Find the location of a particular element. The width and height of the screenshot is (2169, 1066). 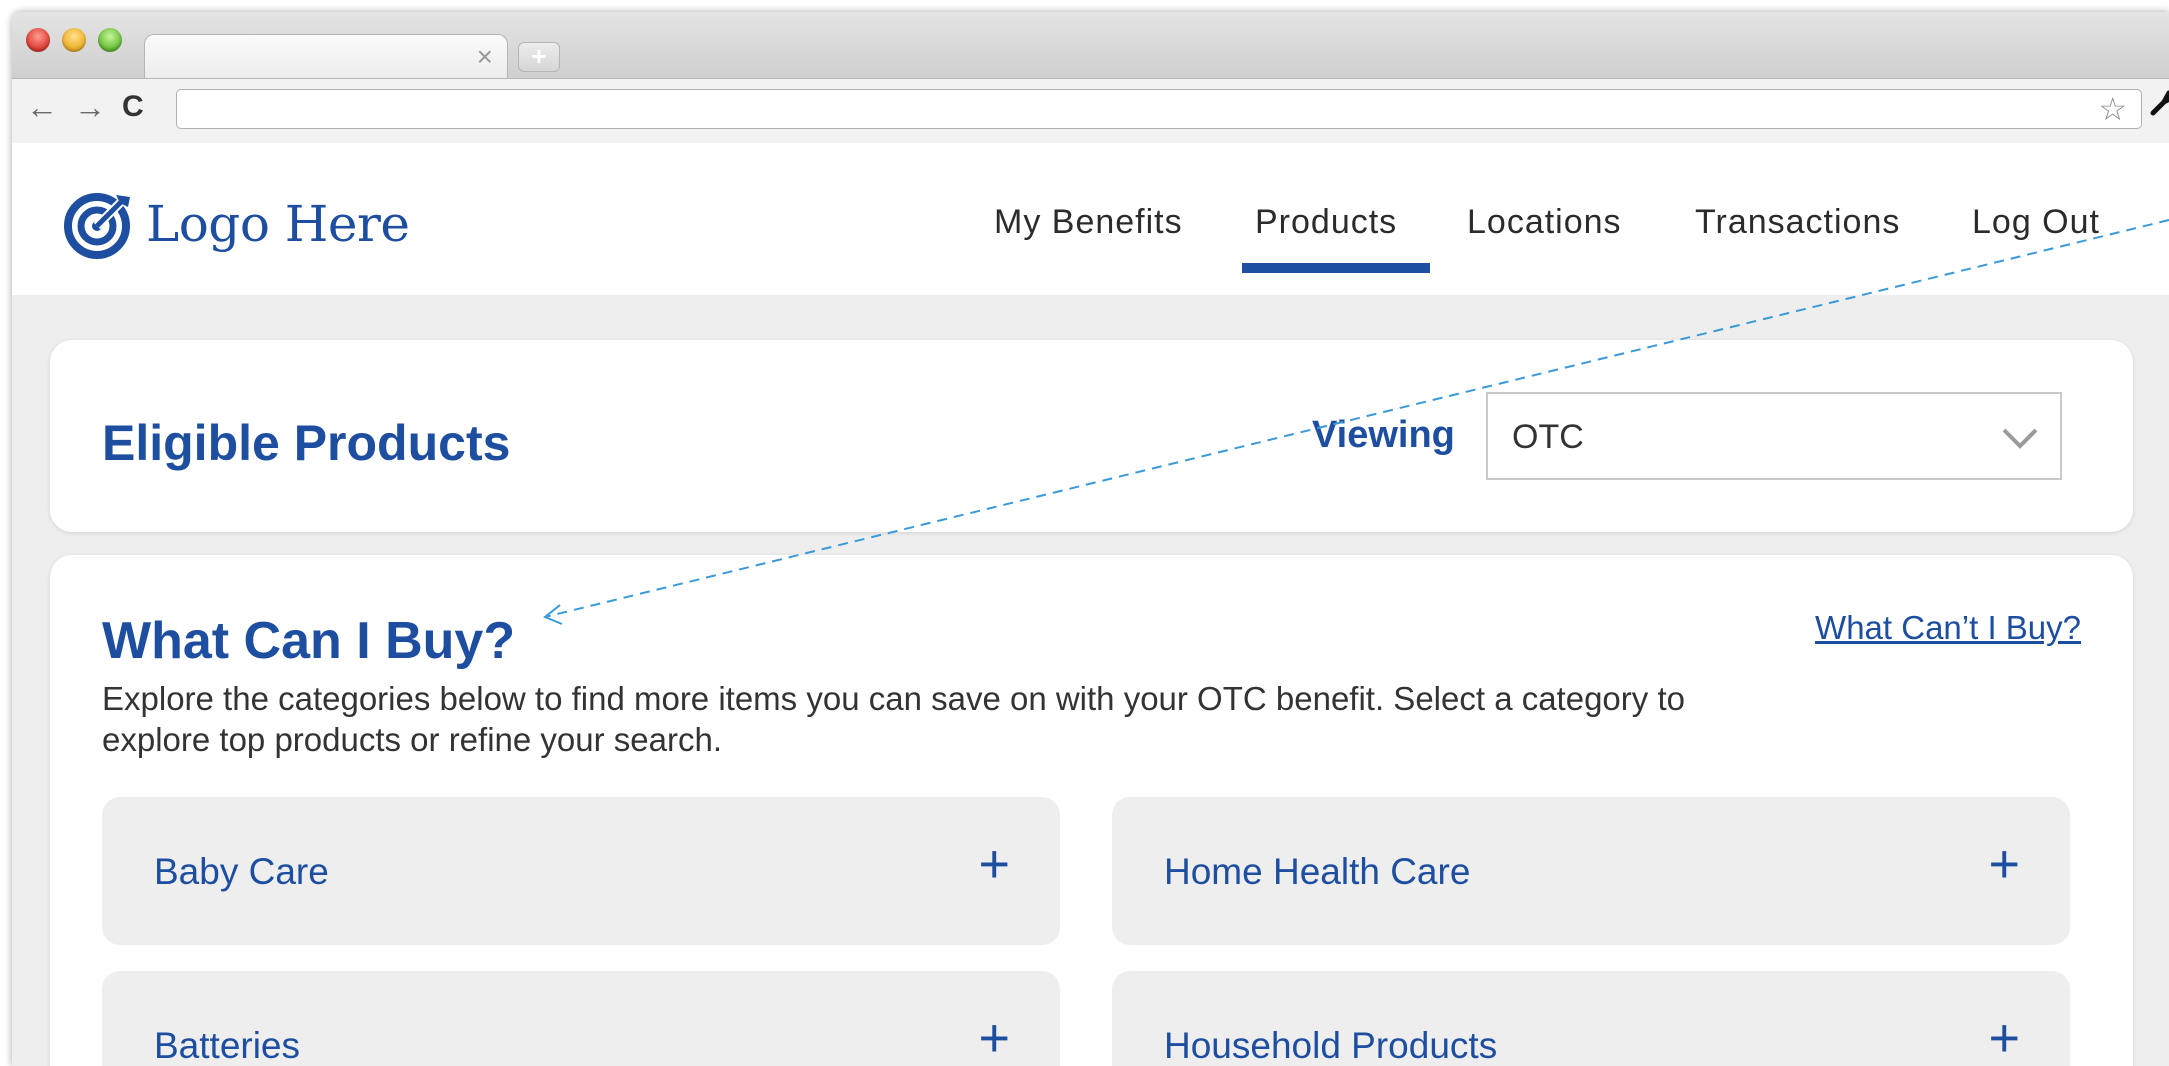

page-title: Eligible Products is located at coordinates (306, 443).